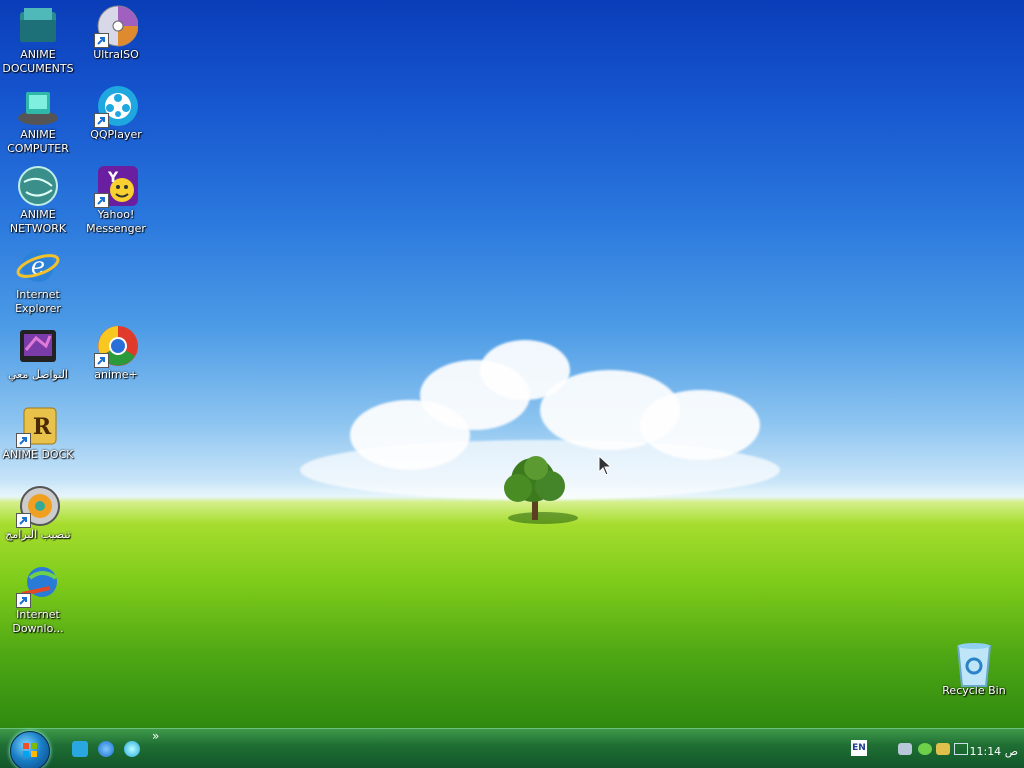 The height and width of the screenshot is (768, 1024). Describe the element at coordinates (80, 749) in the screenshot. I see `show-desktop-icon` at that location.